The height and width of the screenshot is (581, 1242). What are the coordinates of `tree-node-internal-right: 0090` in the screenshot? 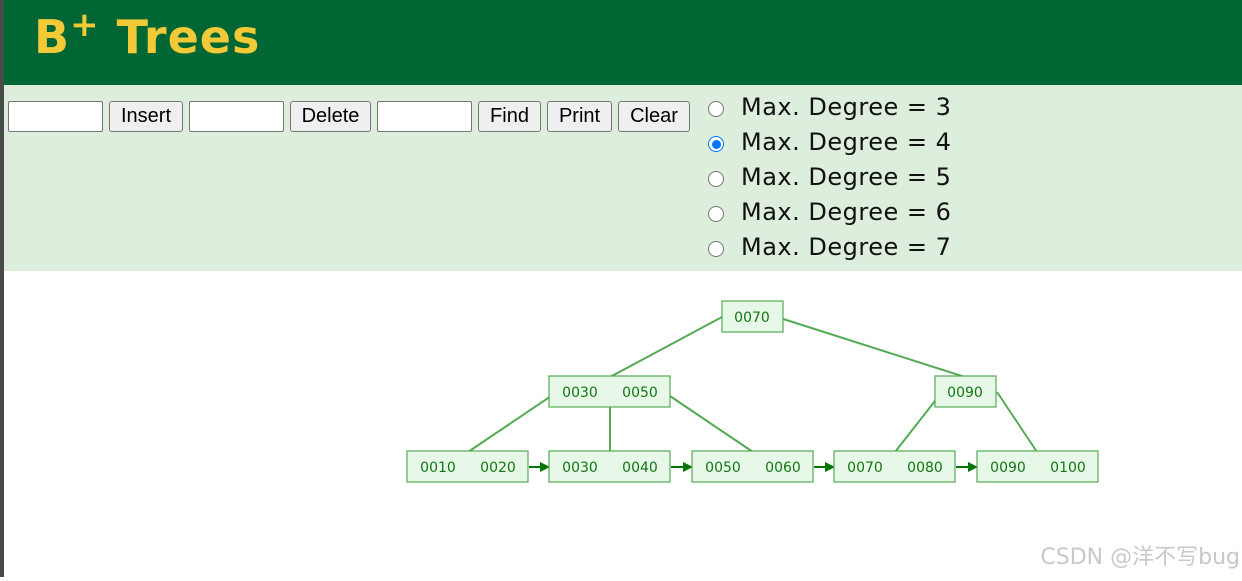 It's located at (965, 391).